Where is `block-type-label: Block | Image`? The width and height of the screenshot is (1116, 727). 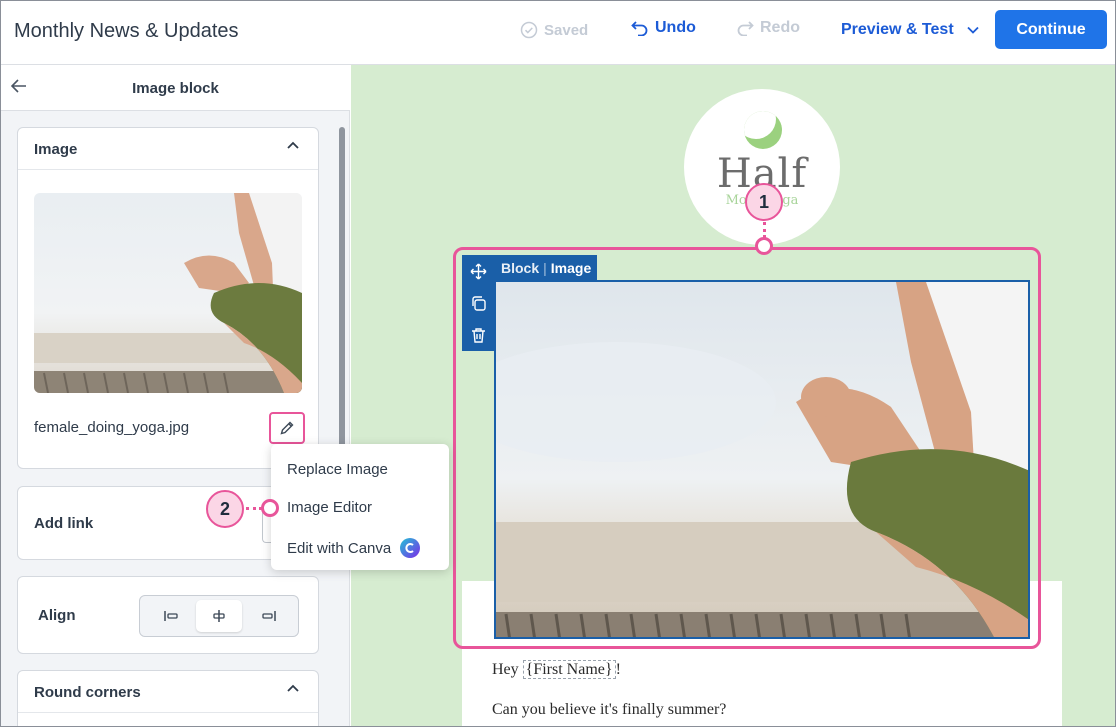
block-type-label: Block | Image is located at coordinates (546, 268).